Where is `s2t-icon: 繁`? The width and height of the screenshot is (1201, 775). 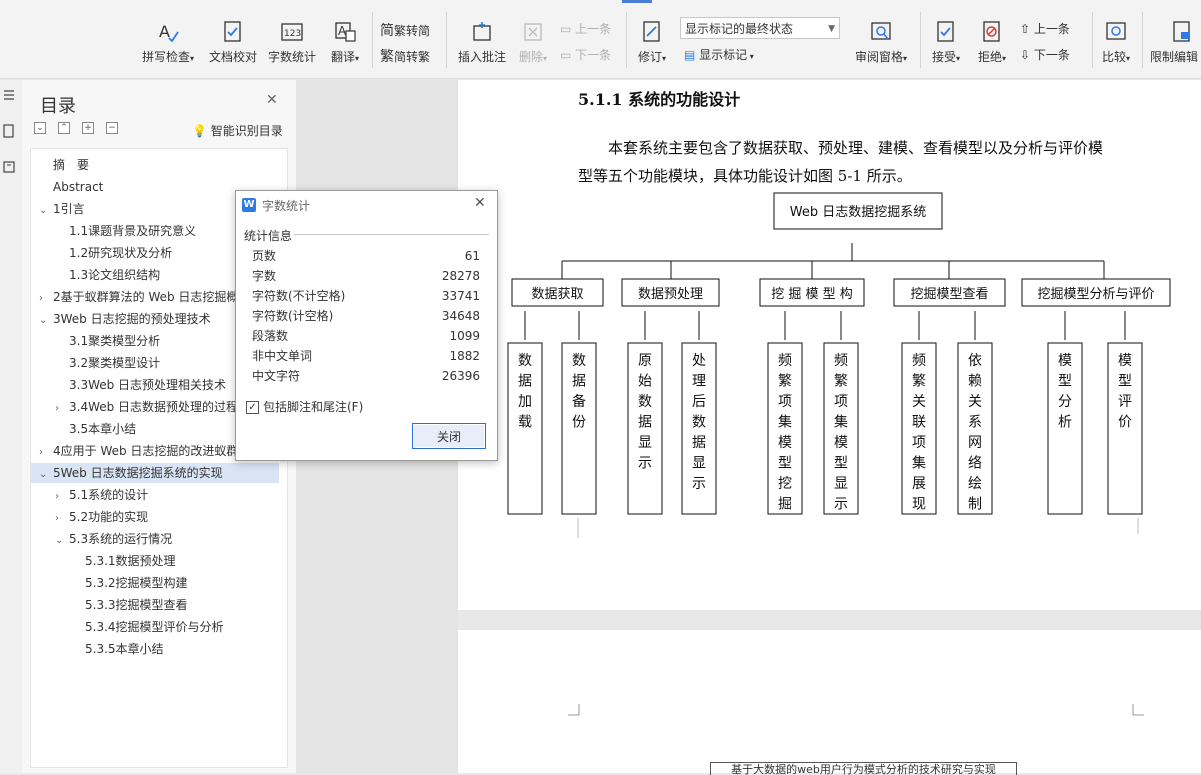
s2t-icon: 繁 is located at coordinates (387, 57).